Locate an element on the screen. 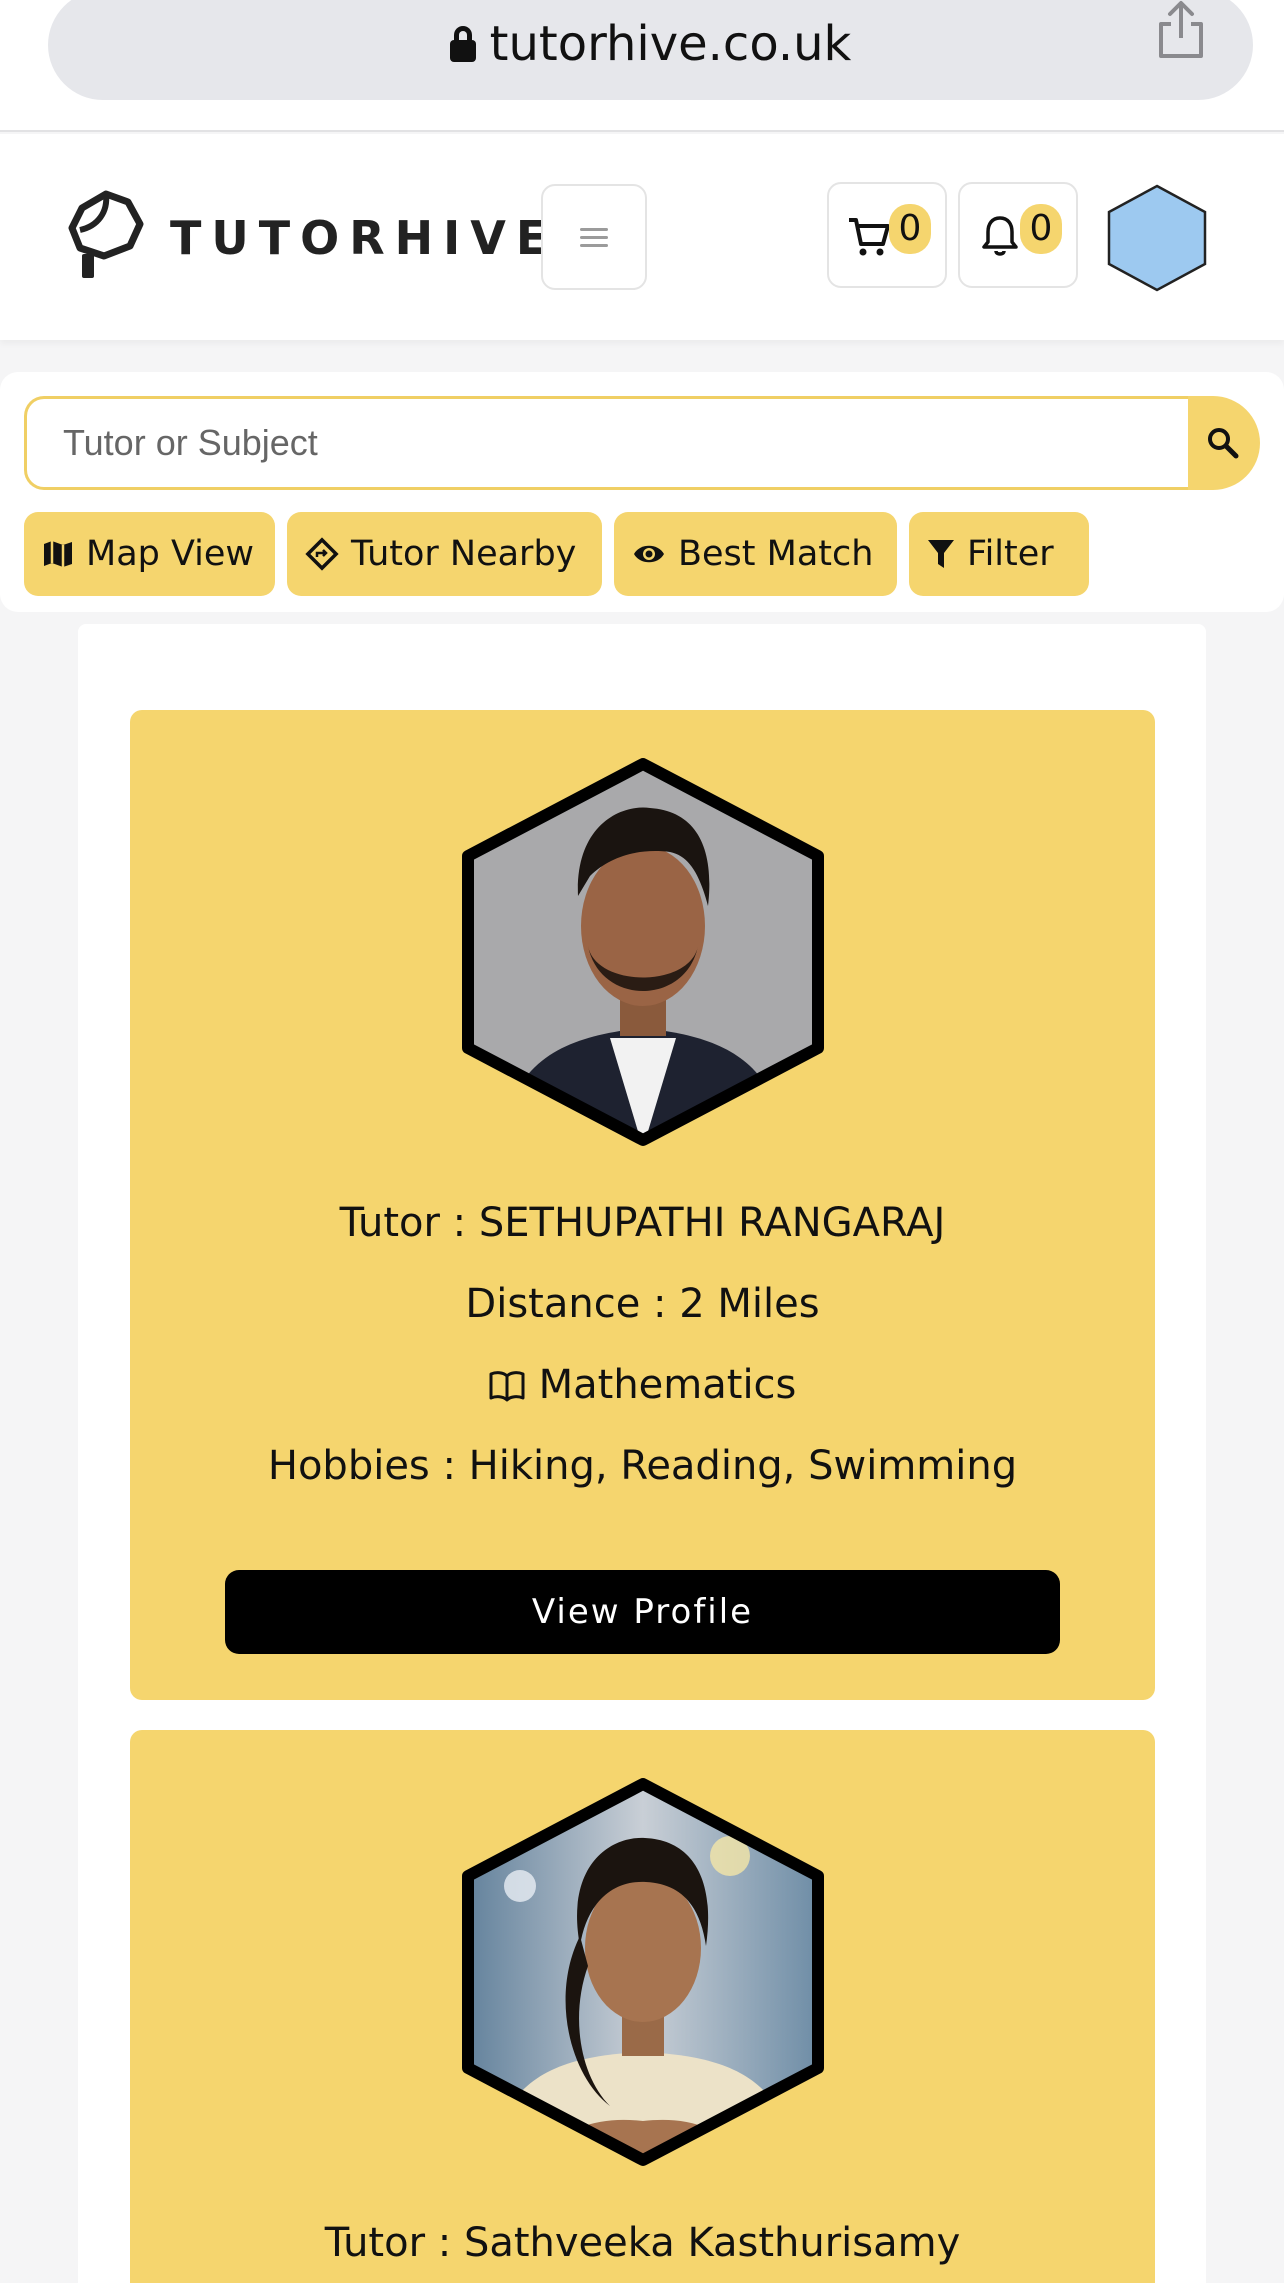 This screenshot has height=2283, width=1284. tutor-nearby-chip: Tutor Nearby is located at coordinates (444, 554).